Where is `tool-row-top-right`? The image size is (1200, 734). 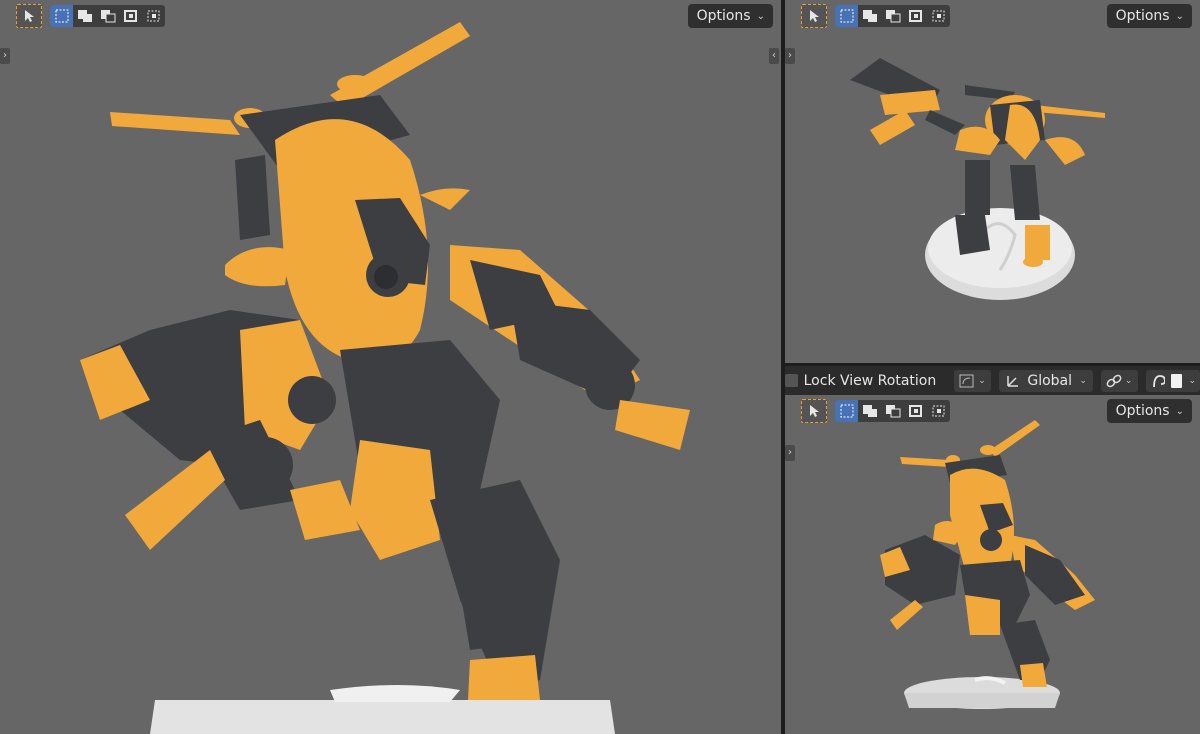
tool-row-top-right is located at coordinates (875, 16).